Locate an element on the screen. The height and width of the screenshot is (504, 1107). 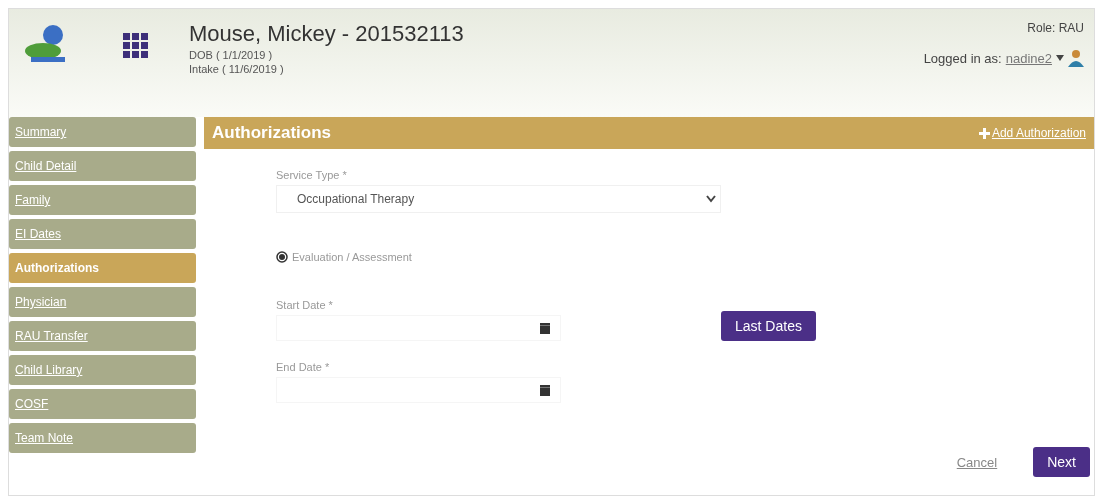
role-text: Role: RAU is located at coordinates (1055, 28).